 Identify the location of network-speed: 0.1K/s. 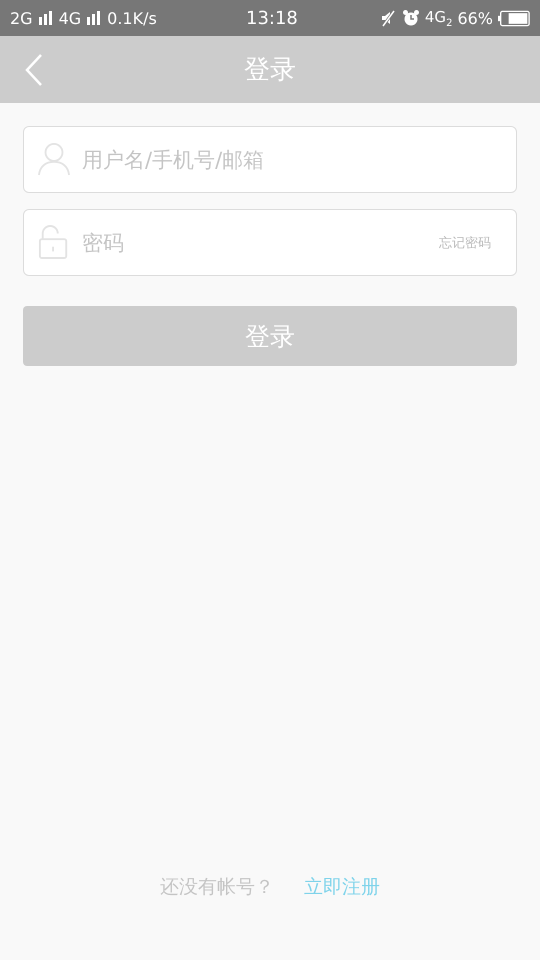
(132, 18).